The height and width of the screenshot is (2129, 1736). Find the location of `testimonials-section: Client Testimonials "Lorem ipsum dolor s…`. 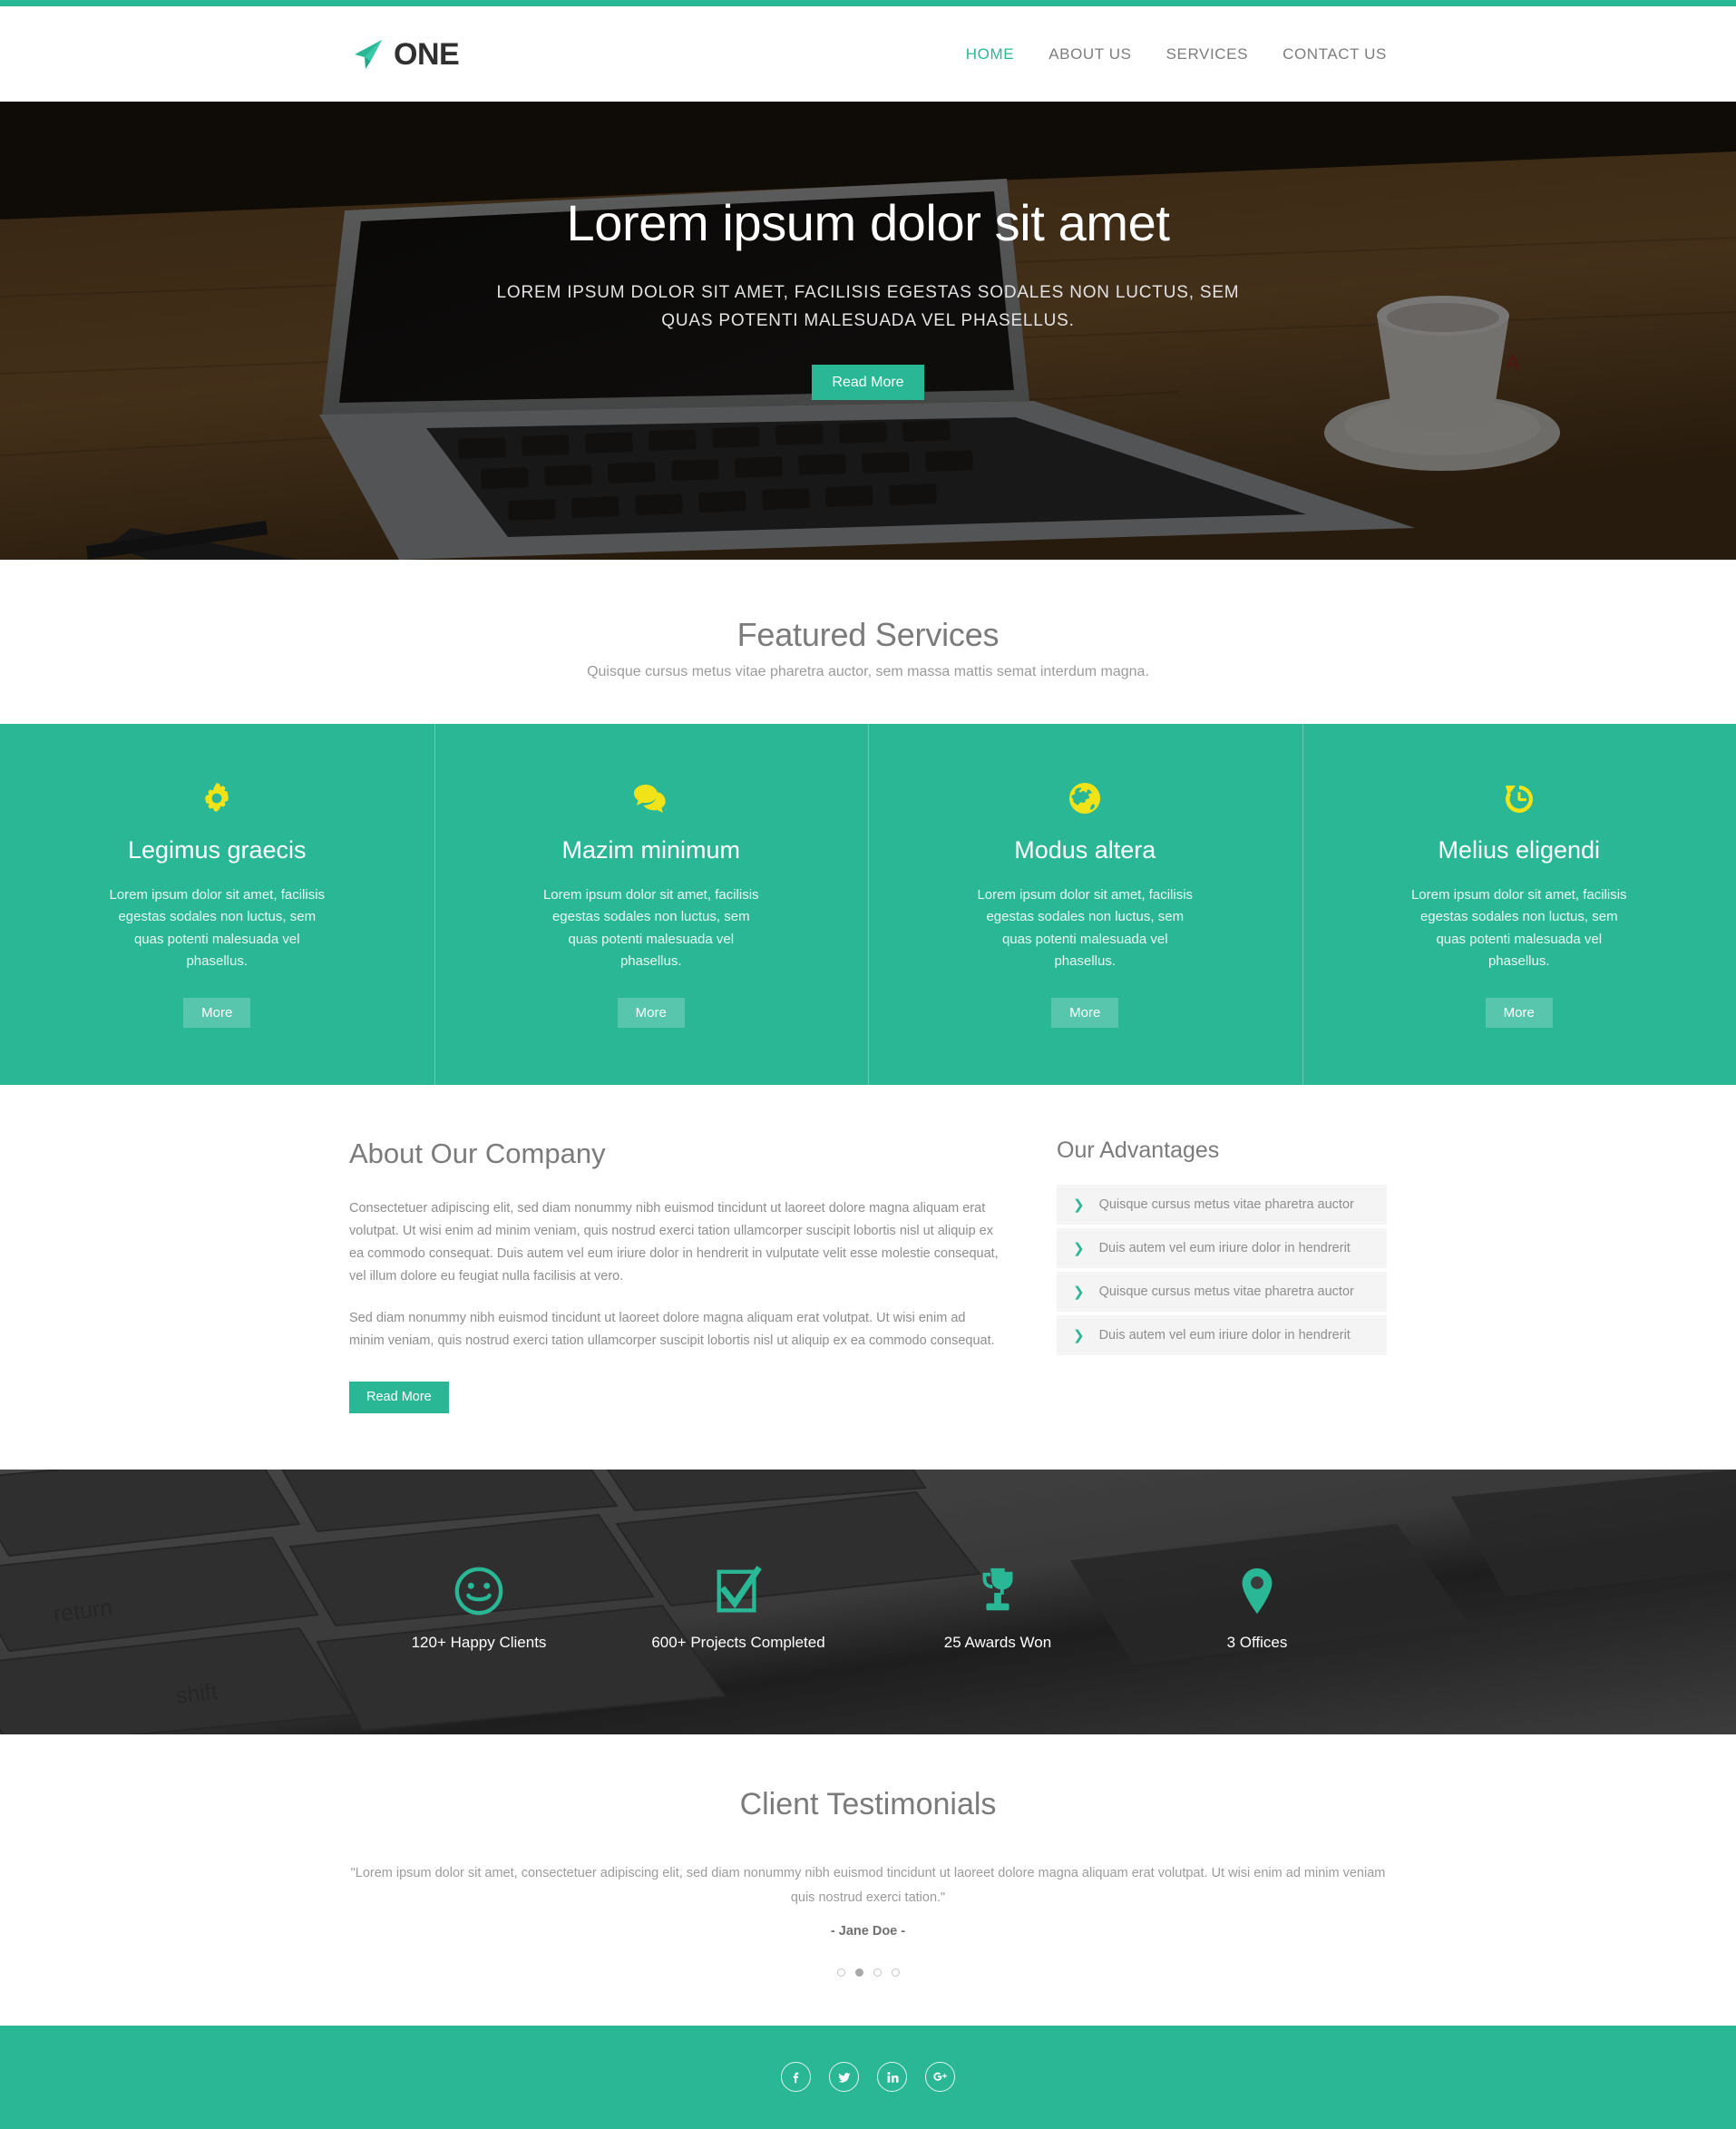

testimonials-section: Client Testimonials "Lorem ipsum dolor s… is located at coordinates (868, 1880).